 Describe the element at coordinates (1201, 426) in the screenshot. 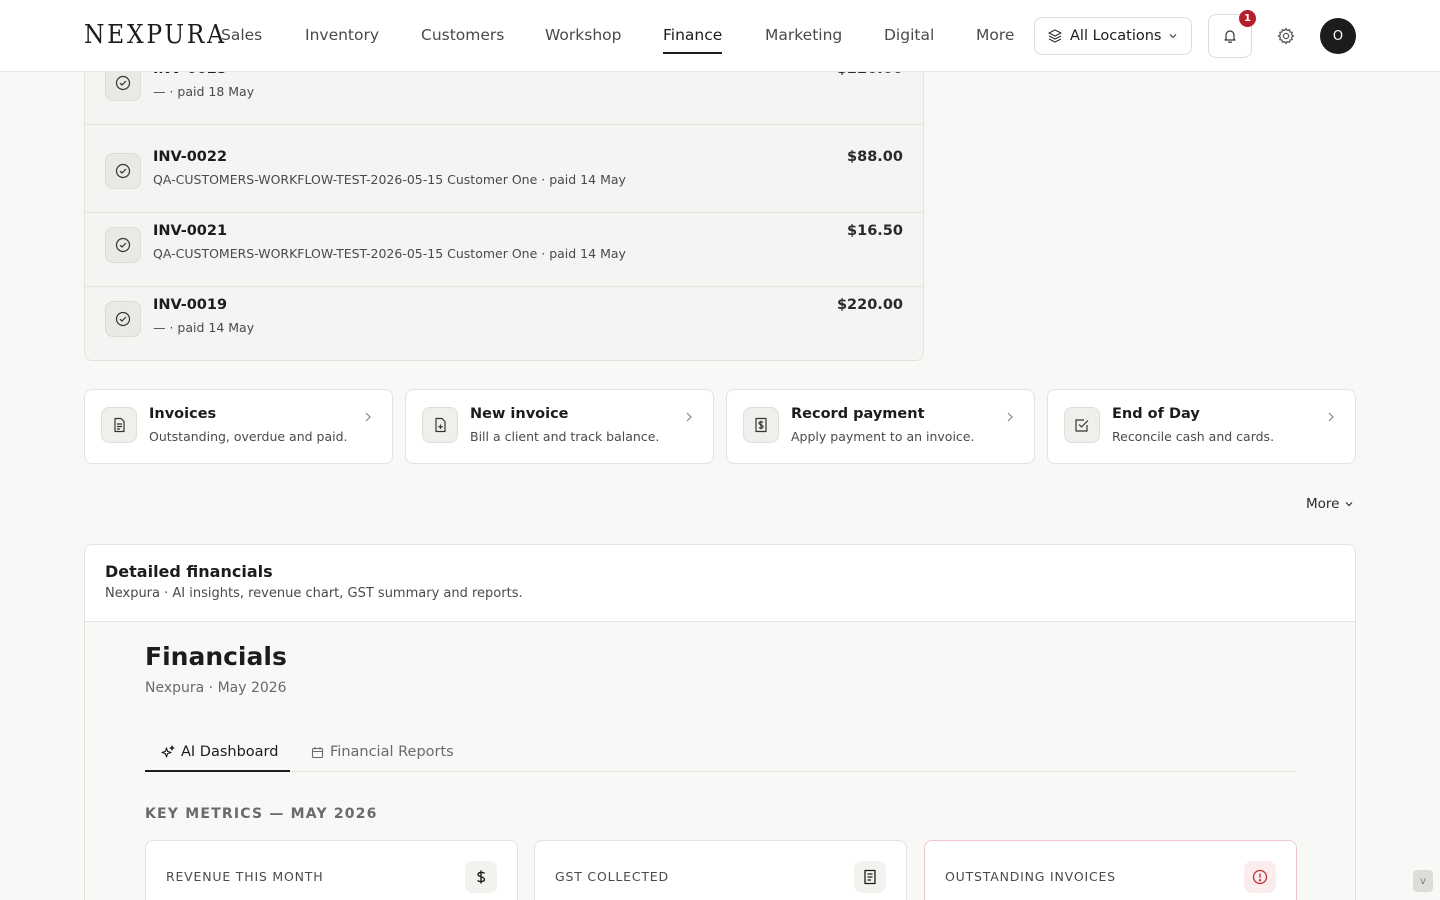

I see `end-of-day-action-card: End of Day Reconcile cash and cards.` at that location.